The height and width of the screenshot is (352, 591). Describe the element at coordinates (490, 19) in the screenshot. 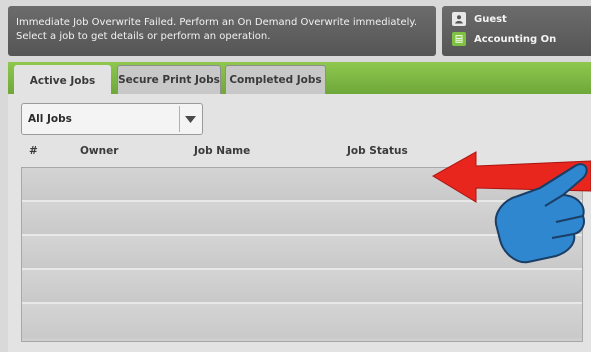

I see `user-label: Guest` at that location.